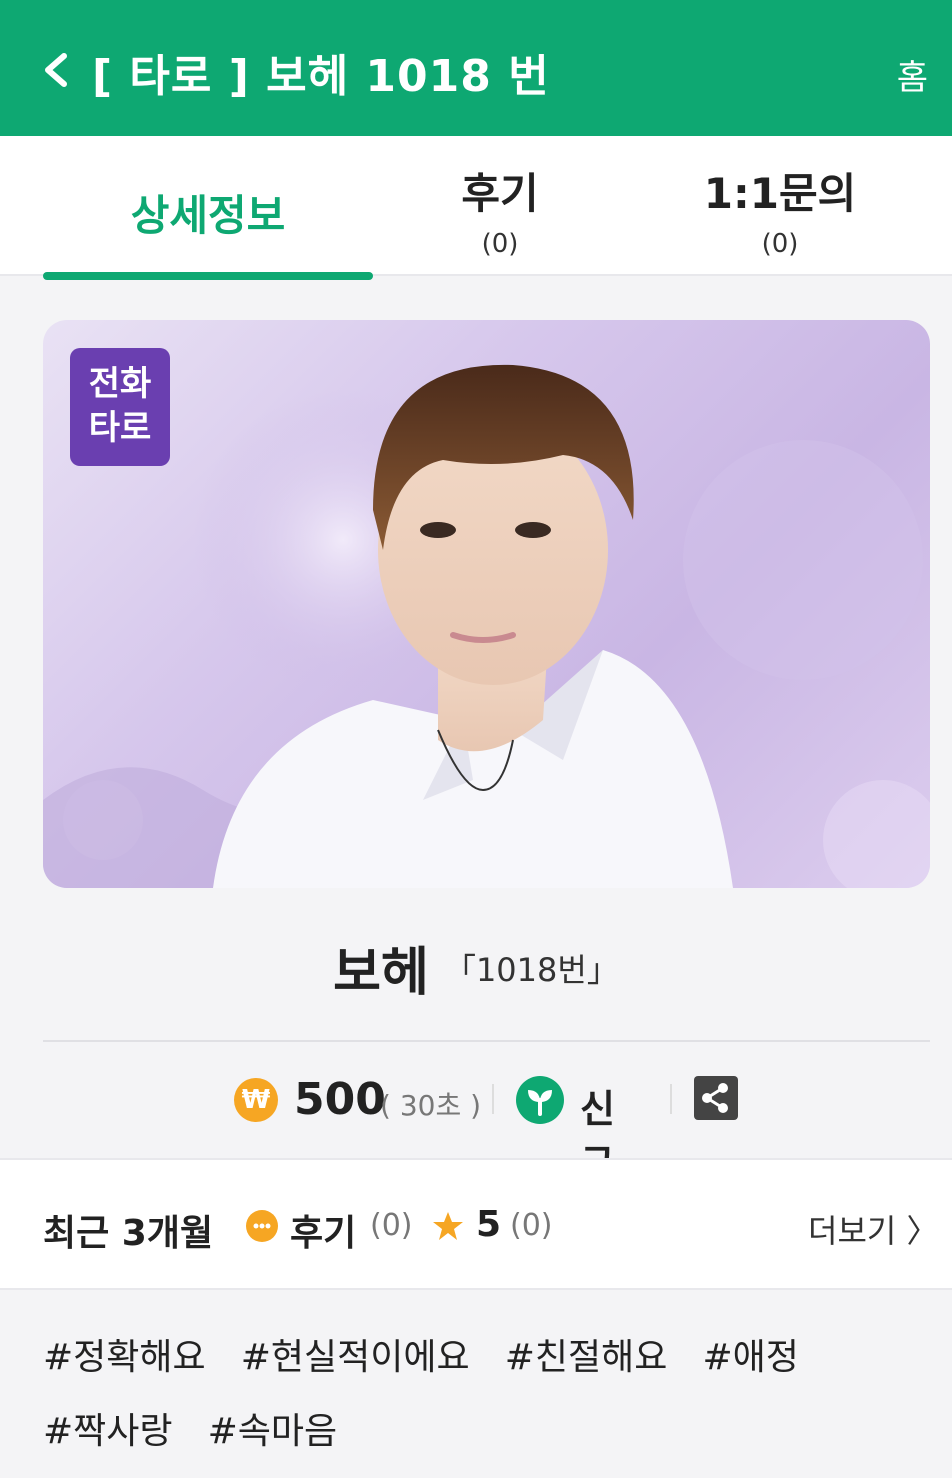 The height and width of the screenshot is (1478, 952). Describe the element at coordinates (500, 193) in the screenshot. I see `tab-reviews-label: 후기` at that location.